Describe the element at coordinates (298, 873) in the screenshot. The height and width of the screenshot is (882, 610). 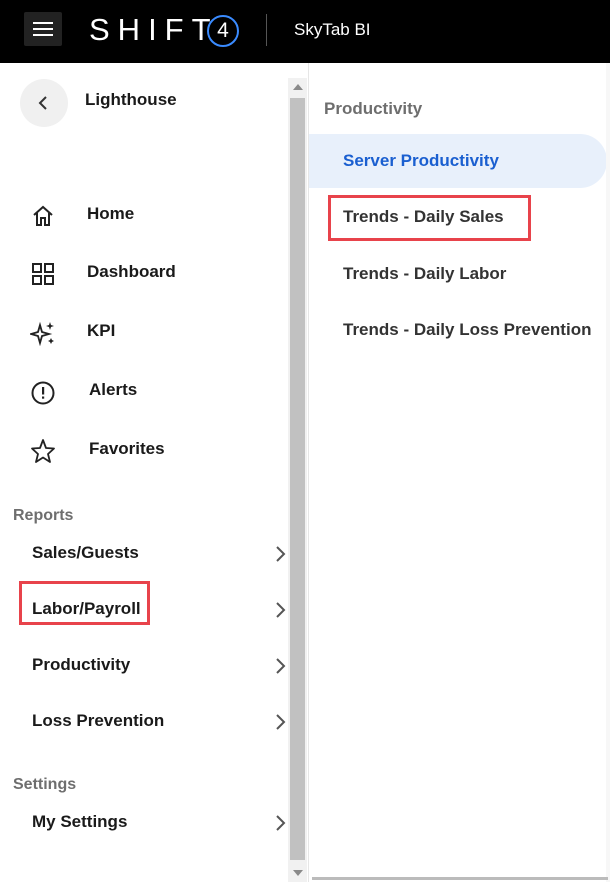
I see `scroll-down-icon` at that location.